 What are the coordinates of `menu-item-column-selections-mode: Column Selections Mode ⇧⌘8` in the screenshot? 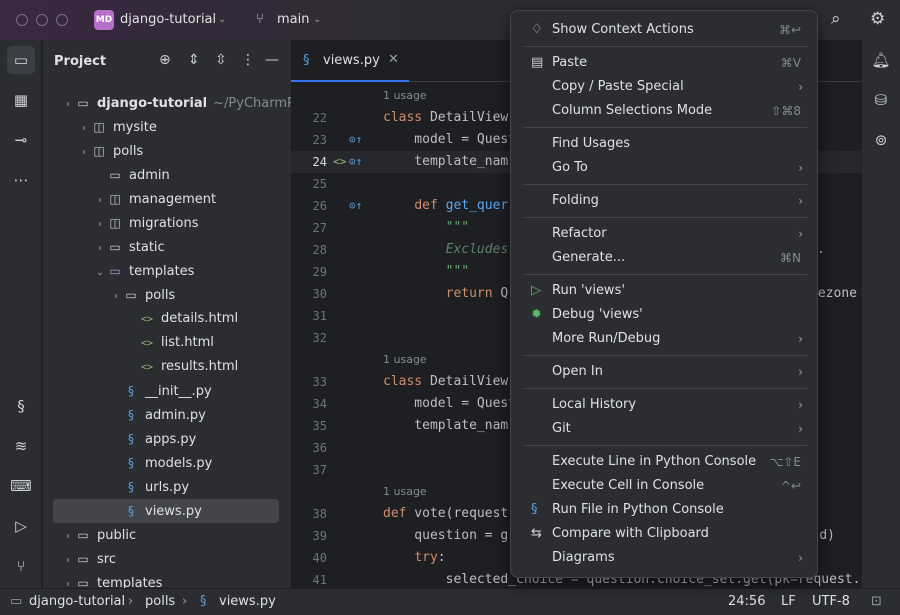 It's located at (664, 111).